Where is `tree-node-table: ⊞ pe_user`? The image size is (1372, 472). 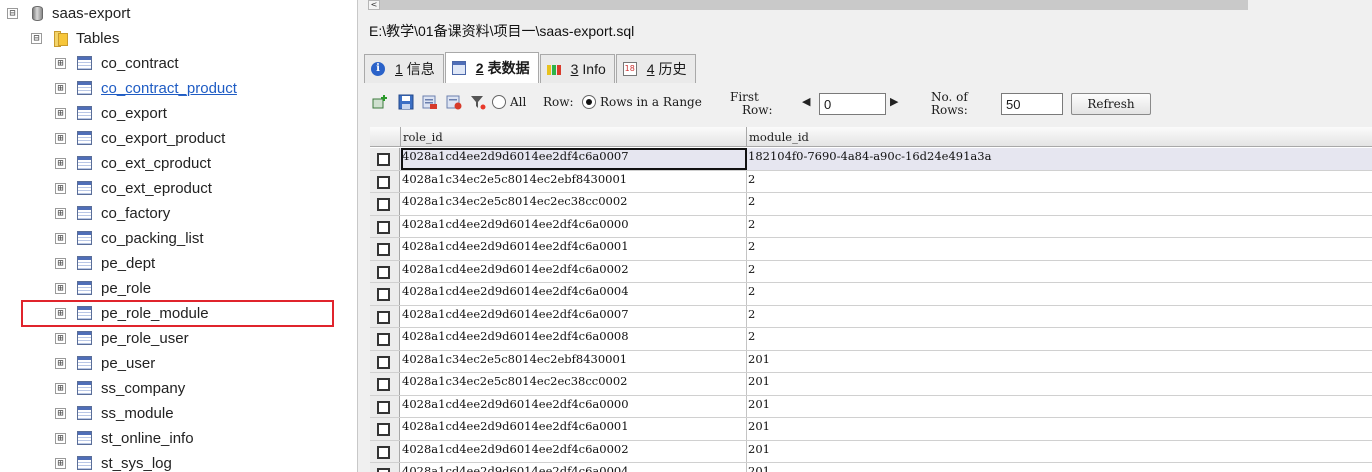
tree-node-table: ⊞ pe_user is located at coordinates (105, 363).